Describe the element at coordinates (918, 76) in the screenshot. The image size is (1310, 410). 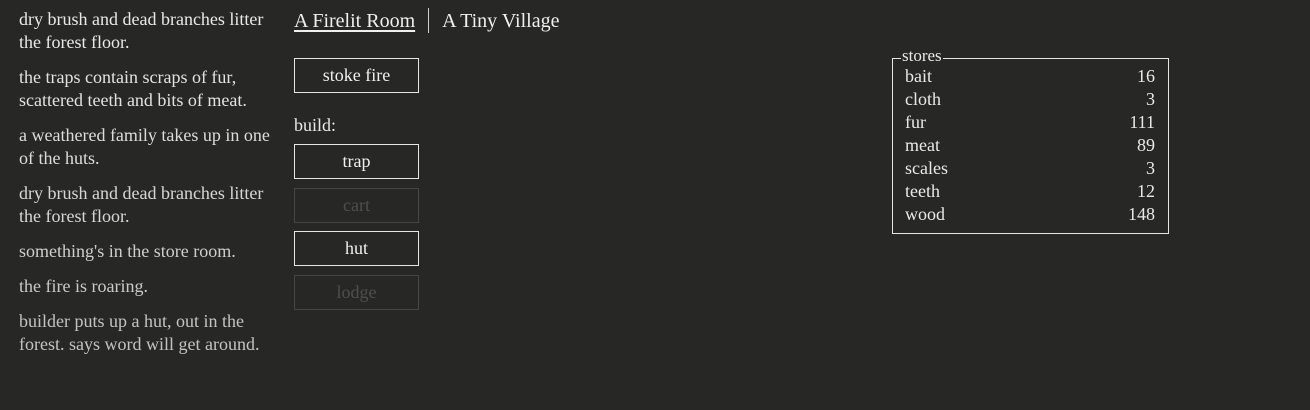
I see `store-name: bait` at that location.